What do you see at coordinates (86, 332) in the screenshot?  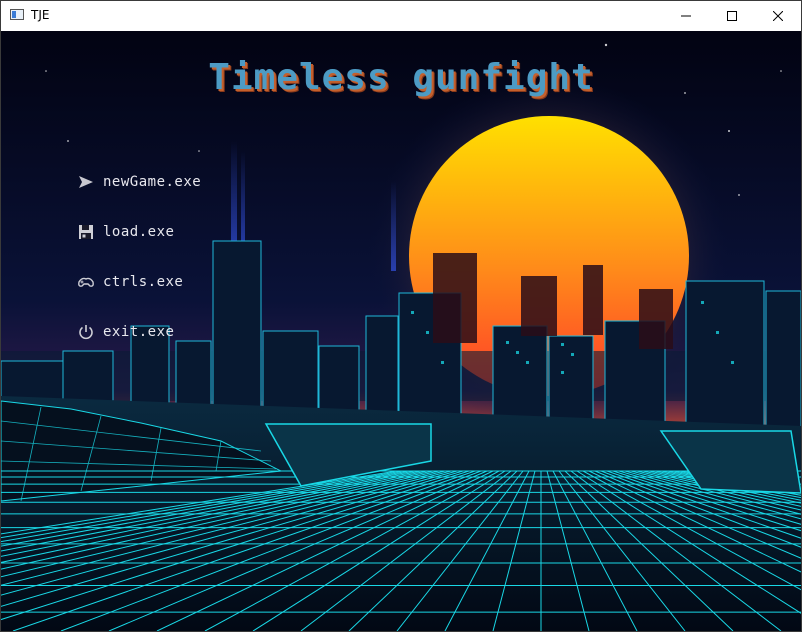 I see `power-icon` at bounding box center [86, 332].